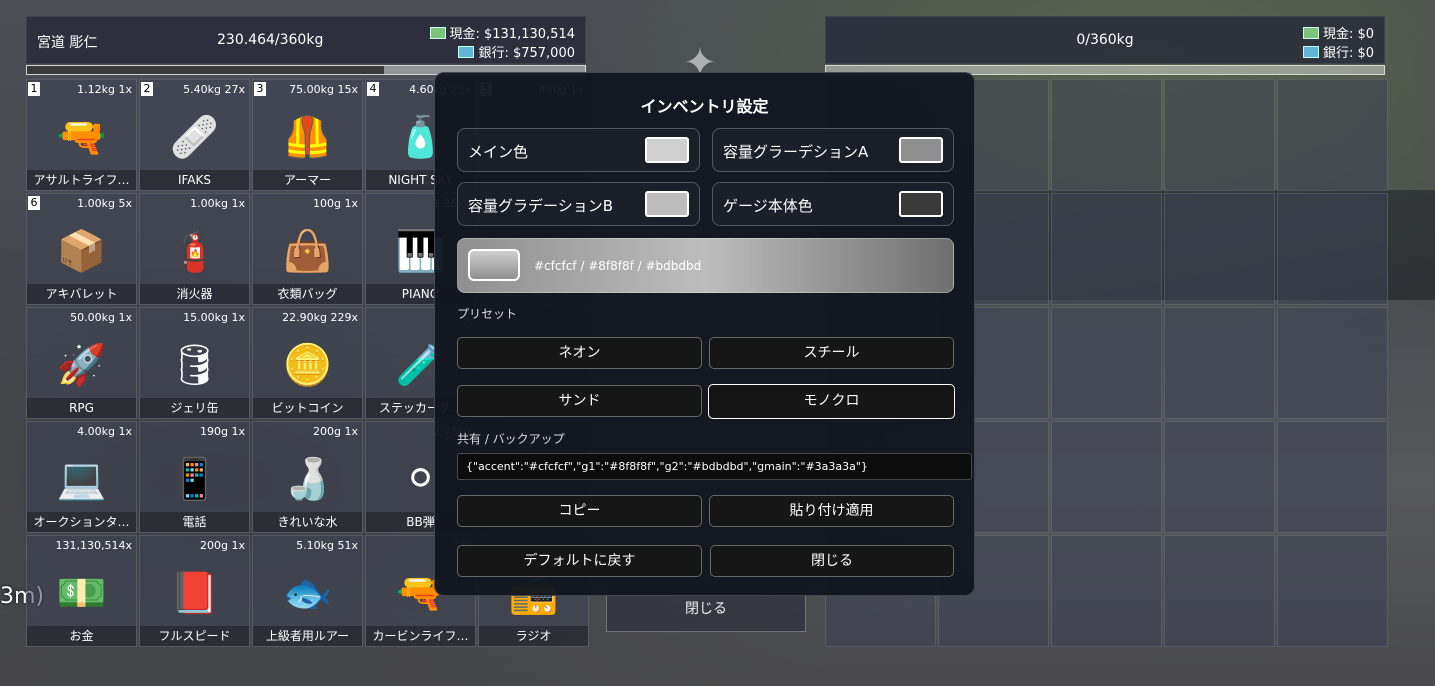 The image size is (1435, 686). Describe the element at coordinates (194, 180) in the screenshot. I see `slot-item-name: IFAKS` at that location.